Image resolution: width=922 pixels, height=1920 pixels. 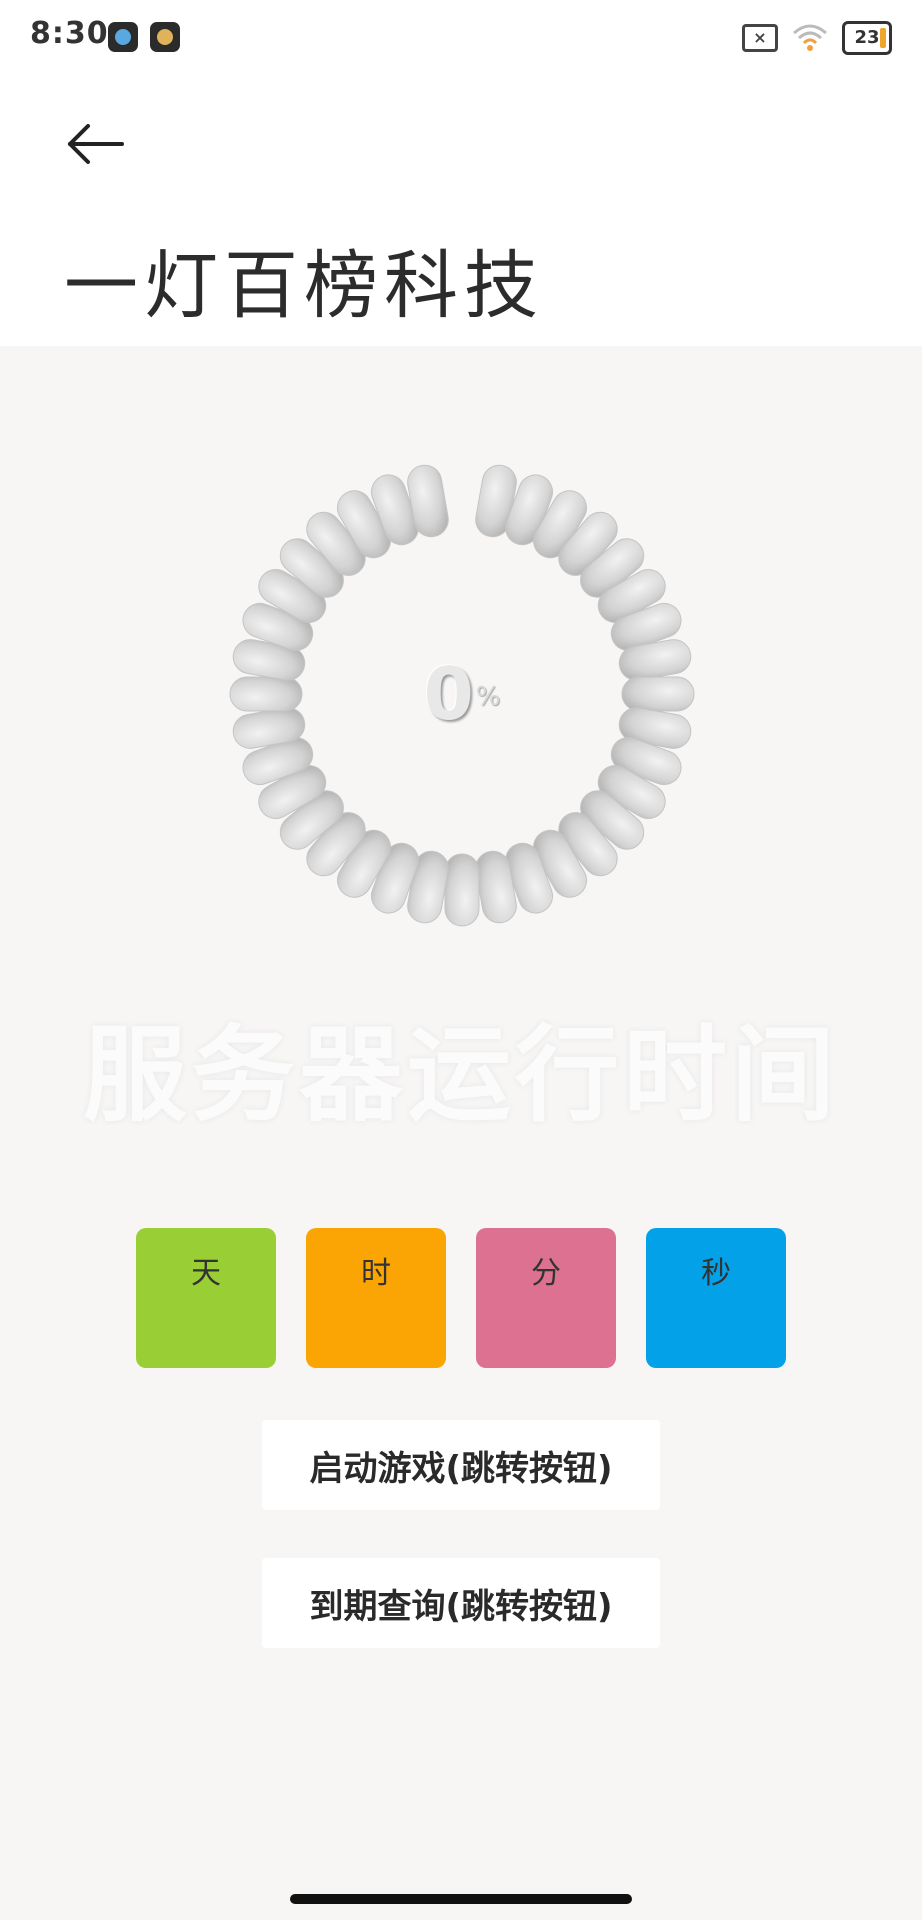 I want to click on status-icons: × 23, so click(x=817, y=38).